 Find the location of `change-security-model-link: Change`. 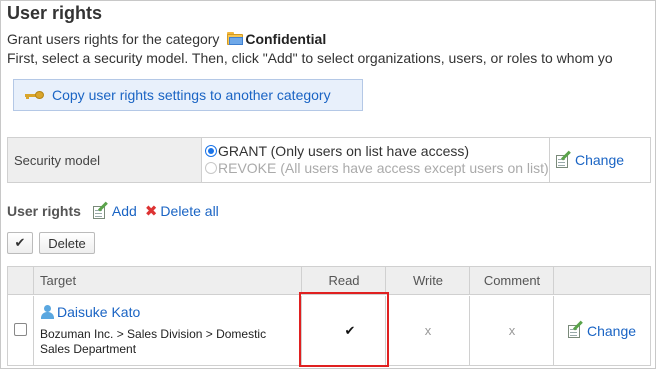

change-security-model-link: Change is located at coordinates (599, 160).